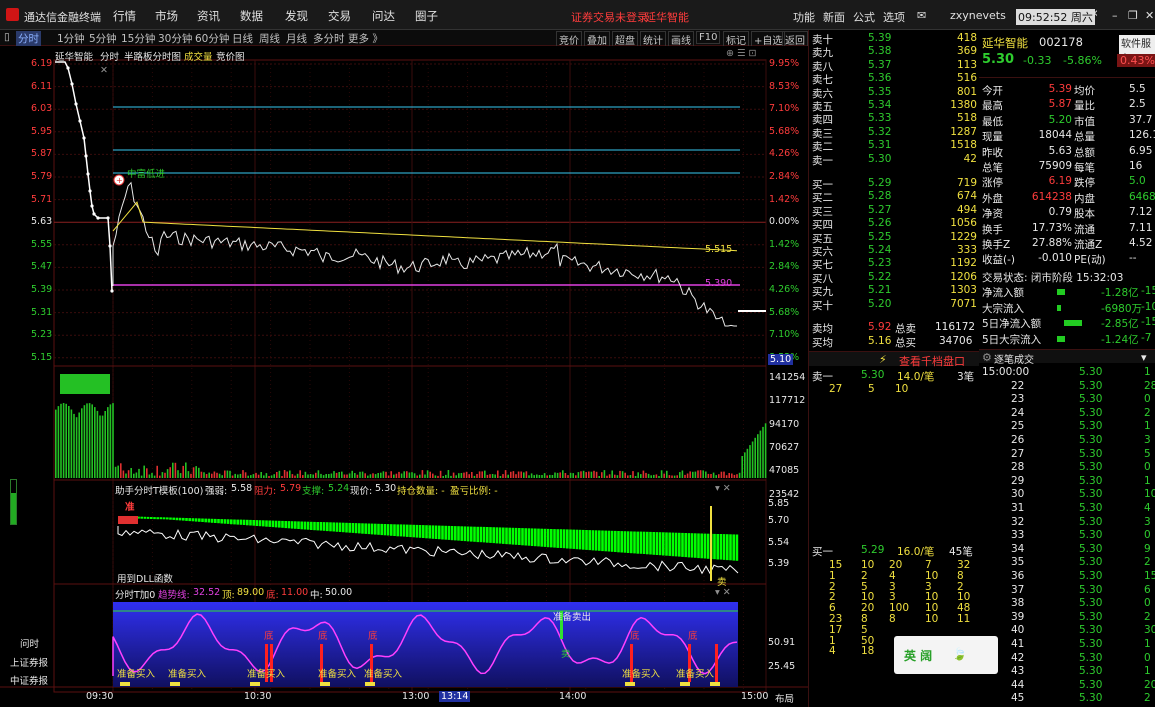 This screenshot has height=707, width=1155. Describe the element at coordinates (296, 16) in the screenshot. I see `menu-discover: 发现` at that location.